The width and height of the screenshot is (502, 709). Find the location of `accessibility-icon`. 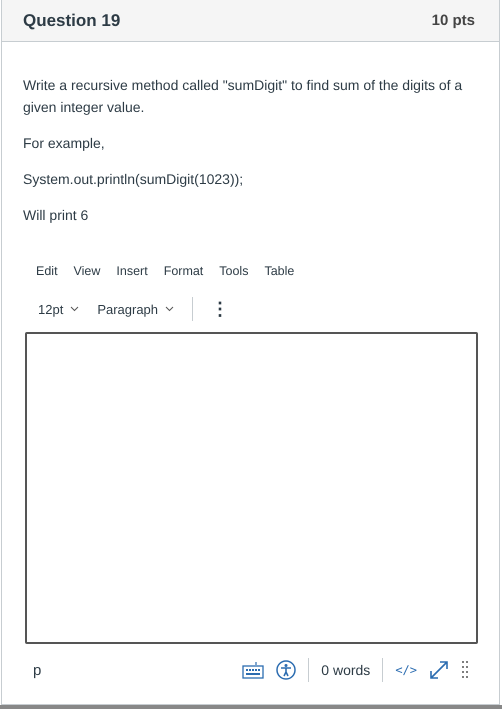

accessibility-icon is located at coordinates (286, 670).